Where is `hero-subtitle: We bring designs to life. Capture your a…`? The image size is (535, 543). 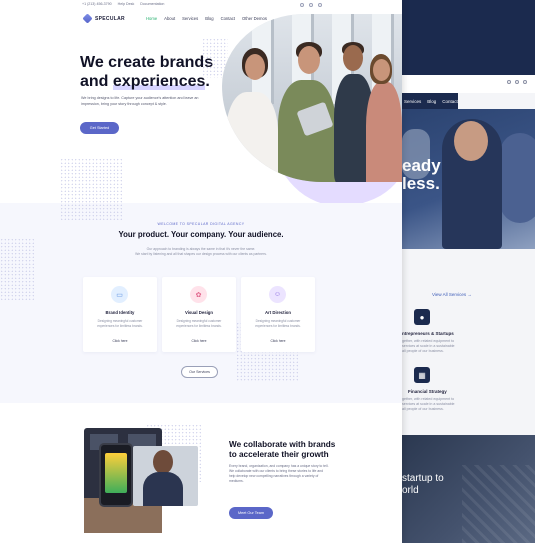
hero-subtitle: We bring designs to life. Capture your a… is located at coordinates (140, 101).